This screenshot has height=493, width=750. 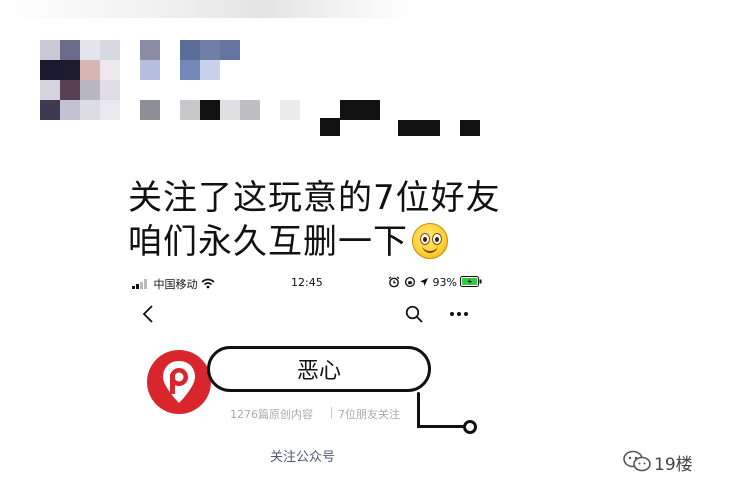 What do you see at coordinates (314, 198) in the screenshot?
I see `caption-line-1: 关注了这玩意的7位好友` at bounding box center [314, 198].